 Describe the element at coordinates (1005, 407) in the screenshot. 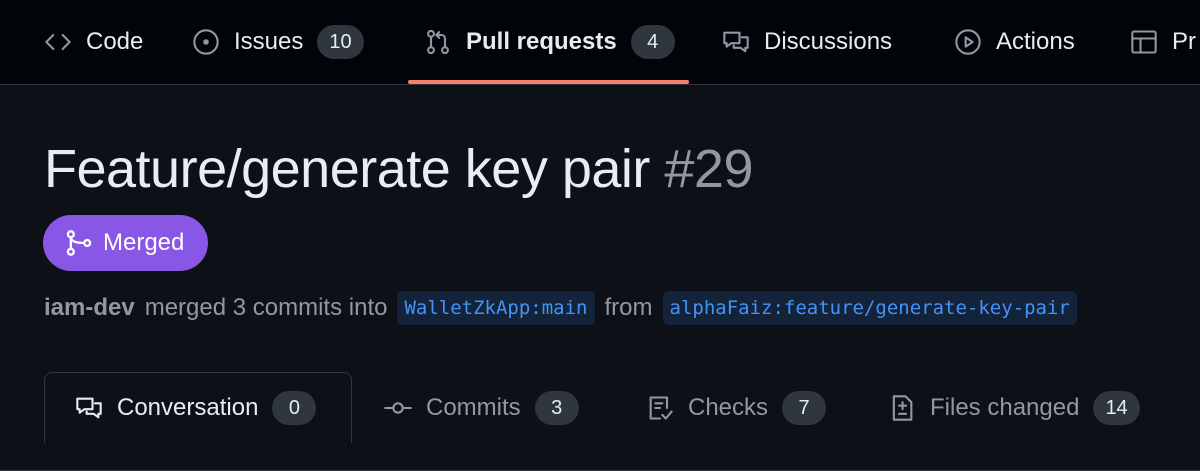

I see `tab-label: Files changed` at that location.